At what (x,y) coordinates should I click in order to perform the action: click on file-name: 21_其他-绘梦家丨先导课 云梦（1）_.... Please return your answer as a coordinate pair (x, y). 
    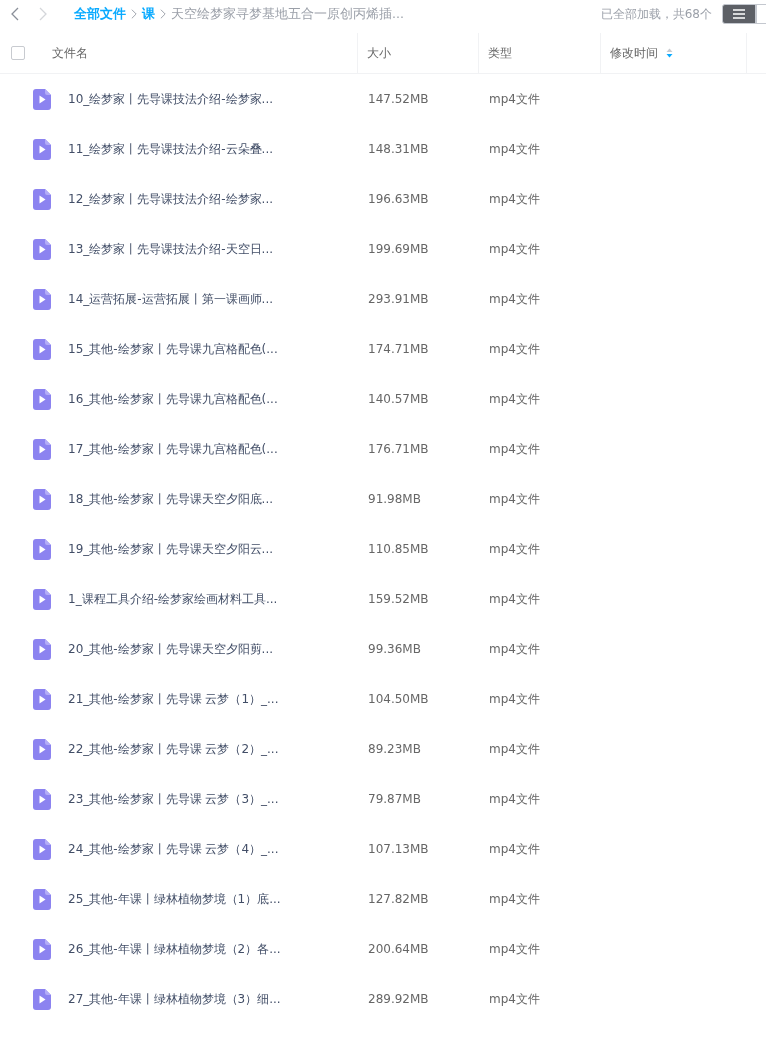
    Looking at the image, I should click on (218, 699).